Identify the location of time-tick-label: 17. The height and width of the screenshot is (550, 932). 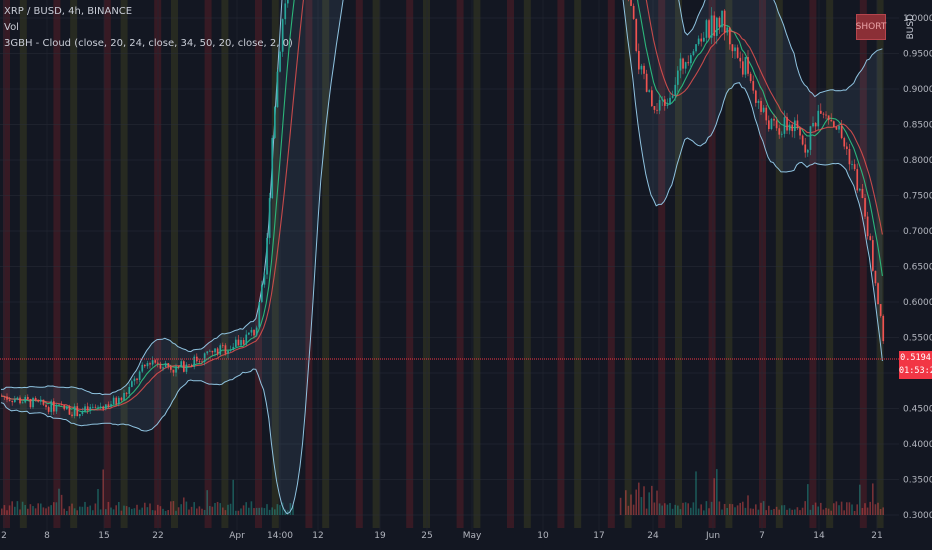
(598, 536).